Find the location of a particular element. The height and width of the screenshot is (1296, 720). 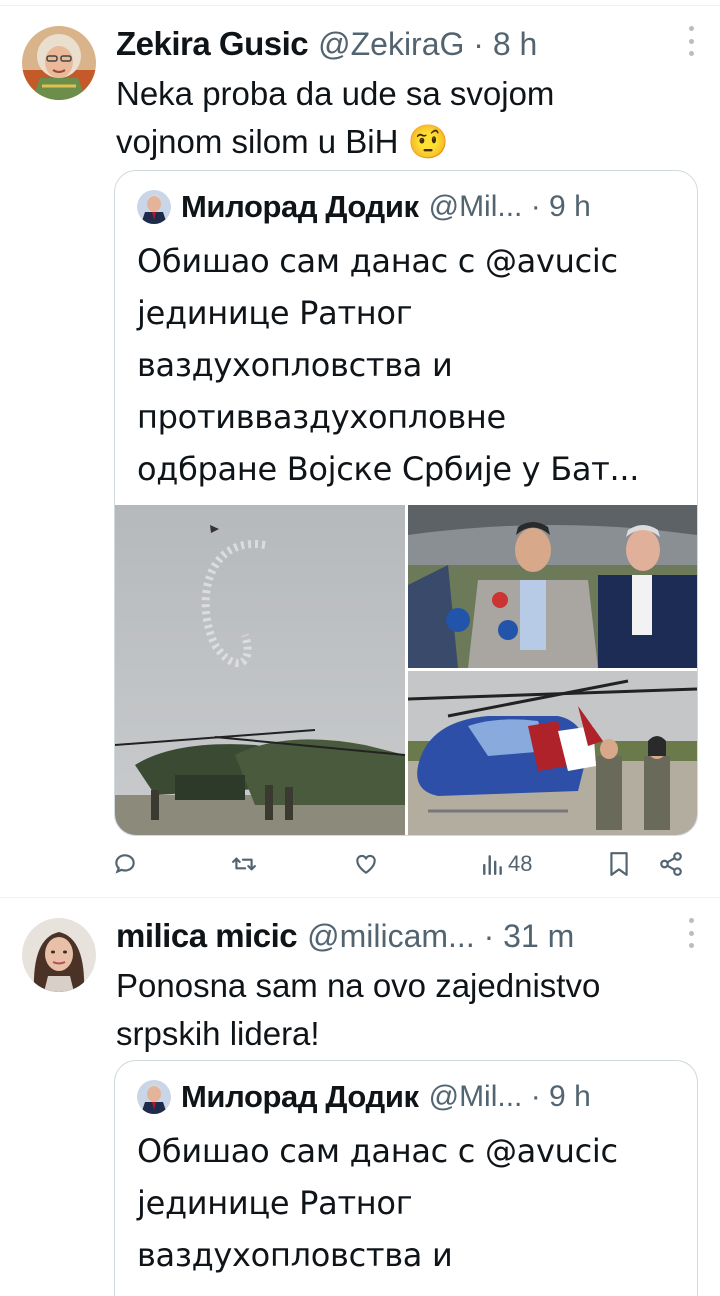

views-button: 48 is located at coordinates (507, 864).